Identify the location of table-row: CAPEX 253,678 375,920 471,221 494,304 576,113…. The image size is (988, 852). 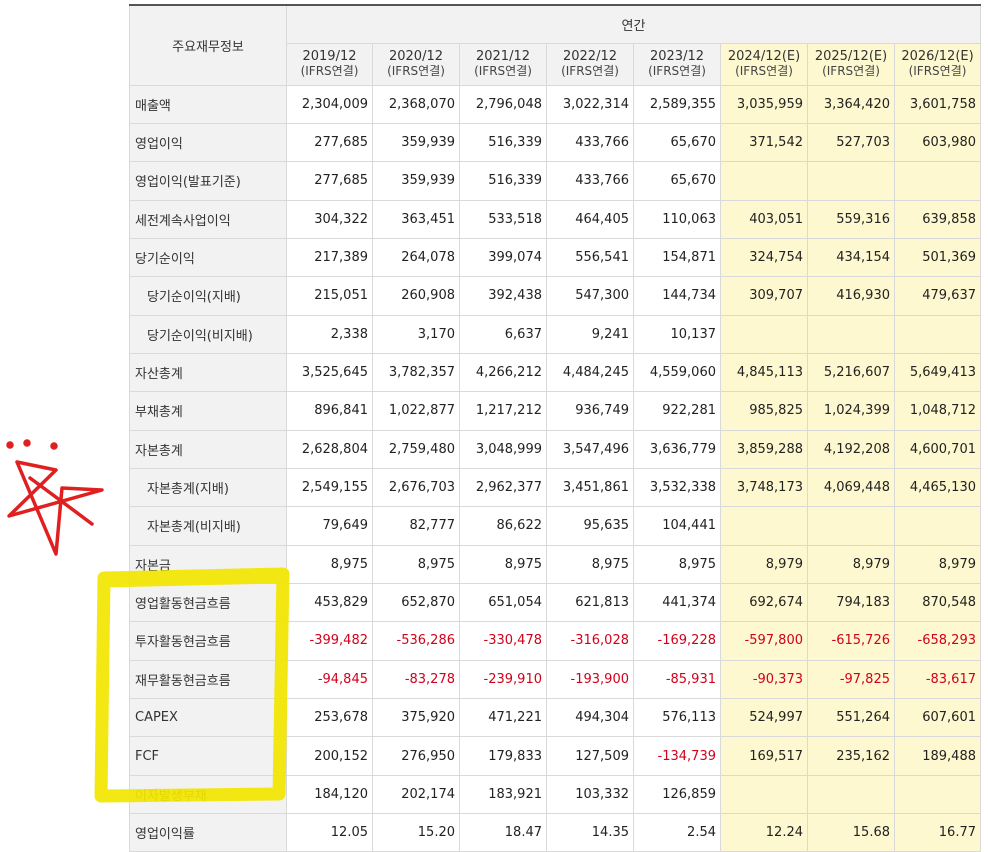
(555, 717).